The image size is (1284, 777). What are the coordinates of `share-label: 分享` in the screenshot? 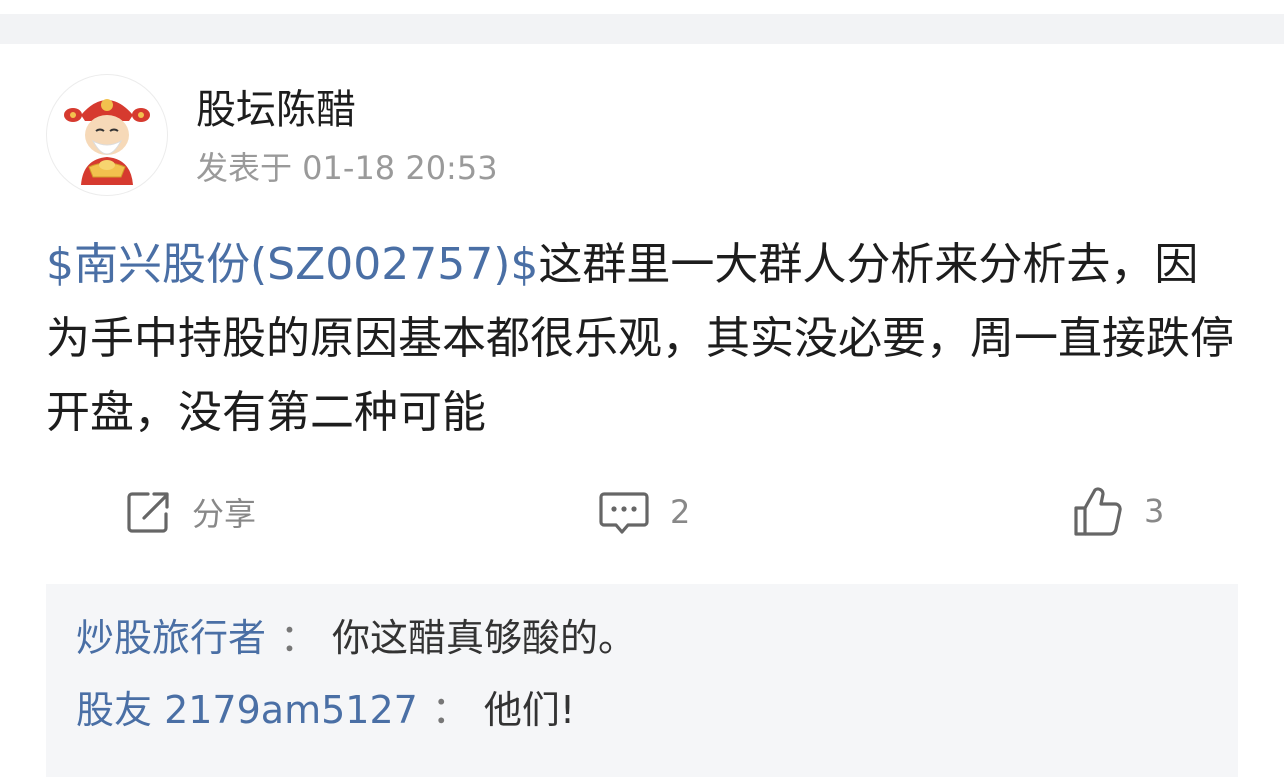 It's located at (224, 514).